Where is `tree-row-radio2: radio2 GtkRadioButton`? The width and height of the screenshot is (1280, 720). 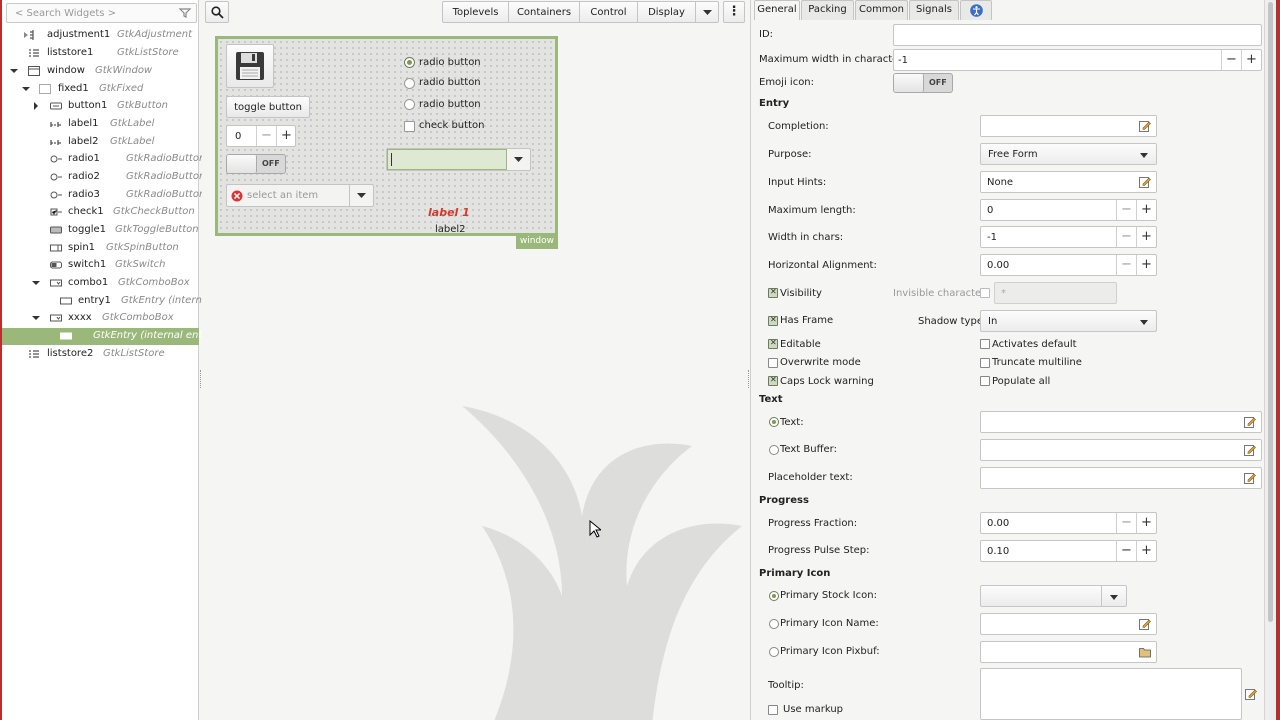 tree-row-radio2: radio2 GtkRadioButton is located at coordinates (103, 177).